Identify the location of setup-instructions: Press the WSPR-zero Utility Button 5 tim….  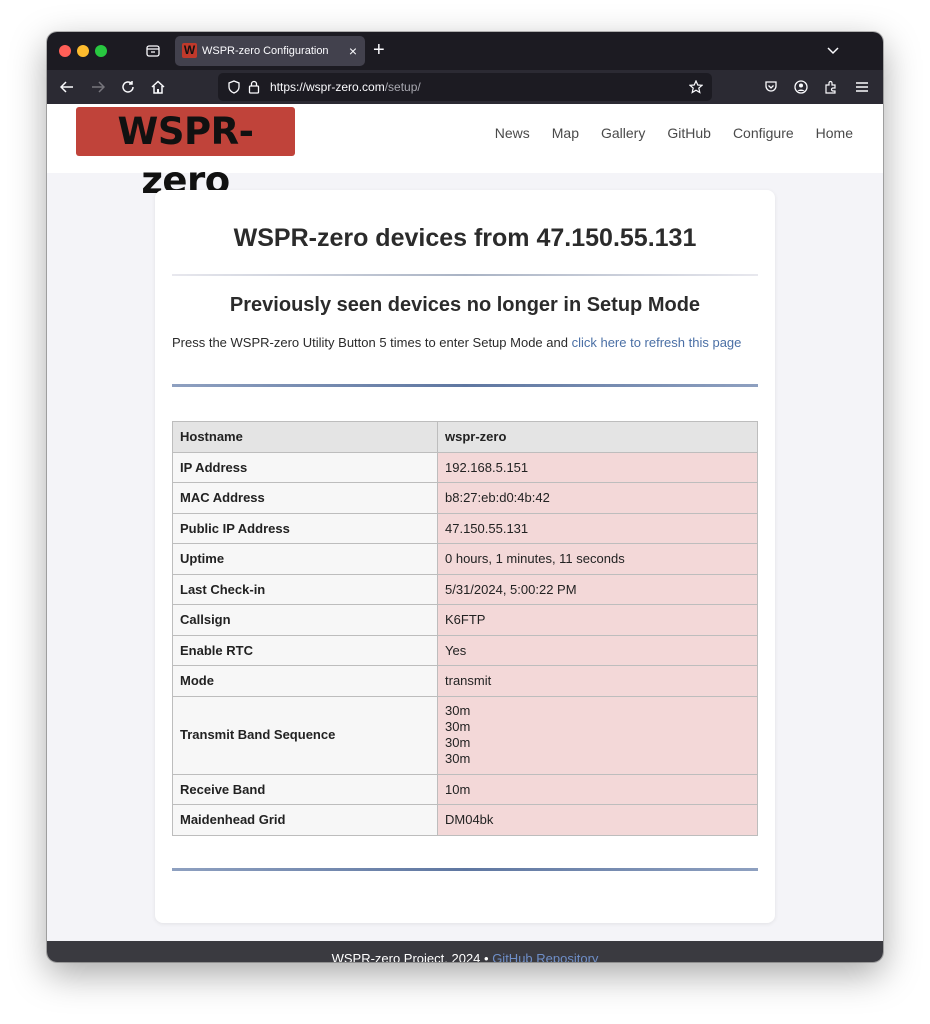
(472, 342).